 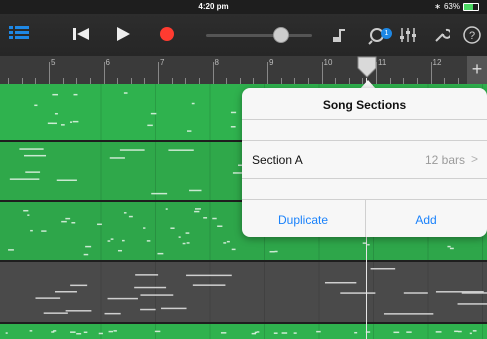 What do you see at coordinates (382, 62) in the screenshot?
I see `ruler-bar-number: 11` at bounding box center [382, 62].